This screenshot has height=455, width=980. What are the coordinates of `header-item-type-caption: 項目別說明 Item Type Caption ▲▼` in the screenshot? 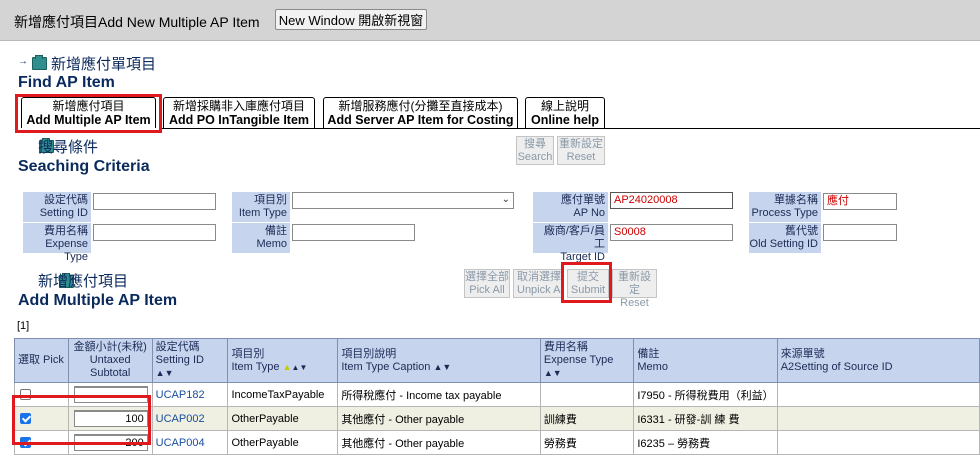 It's located at (439, 360).